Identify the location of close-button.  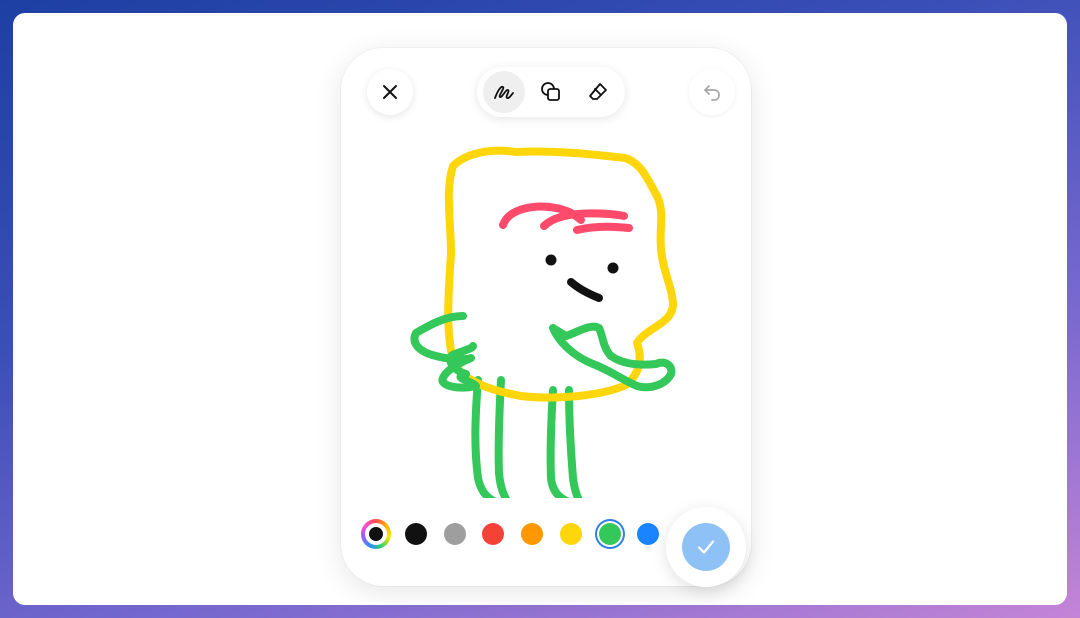
(390, 92).